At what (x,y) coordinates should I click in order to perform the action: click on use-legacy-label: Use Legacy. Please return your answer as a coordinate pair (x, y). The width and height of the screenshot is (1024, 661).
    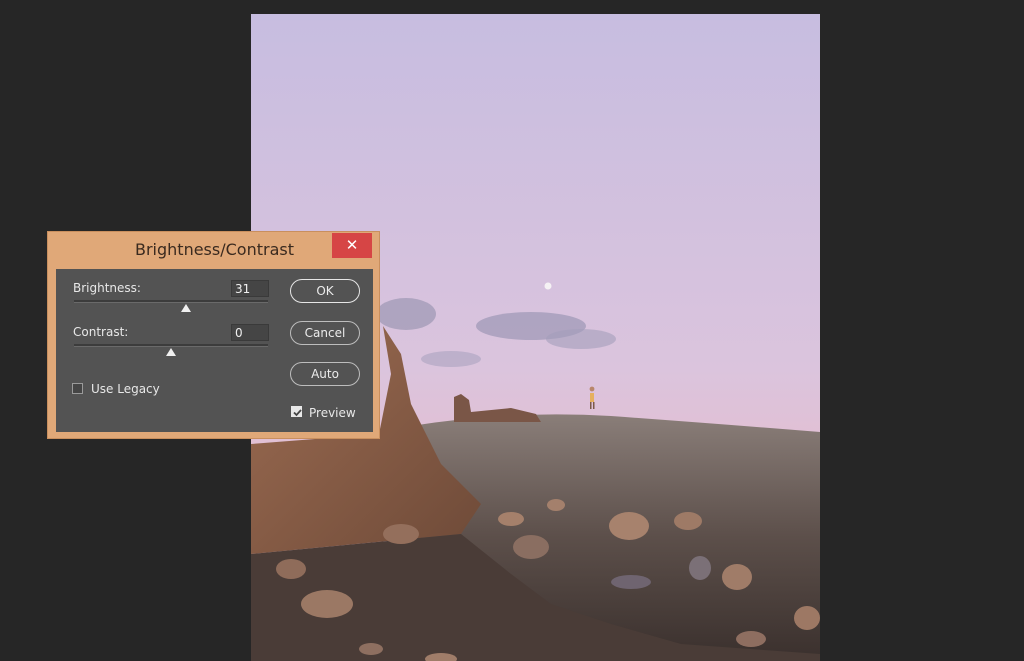
    Looking at the image, I should click on (125, 389).